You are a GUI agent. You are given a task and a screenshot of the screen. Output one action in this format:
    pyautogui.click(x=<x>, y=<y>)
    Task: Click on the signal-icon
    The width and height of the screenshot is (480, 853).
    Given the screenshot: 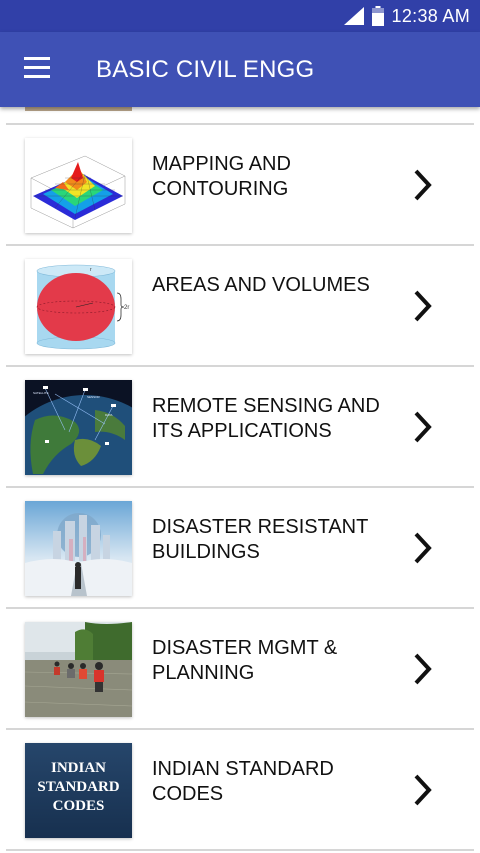 What is the action you would take?
    pyautogui.click(x=353, y=16)
    